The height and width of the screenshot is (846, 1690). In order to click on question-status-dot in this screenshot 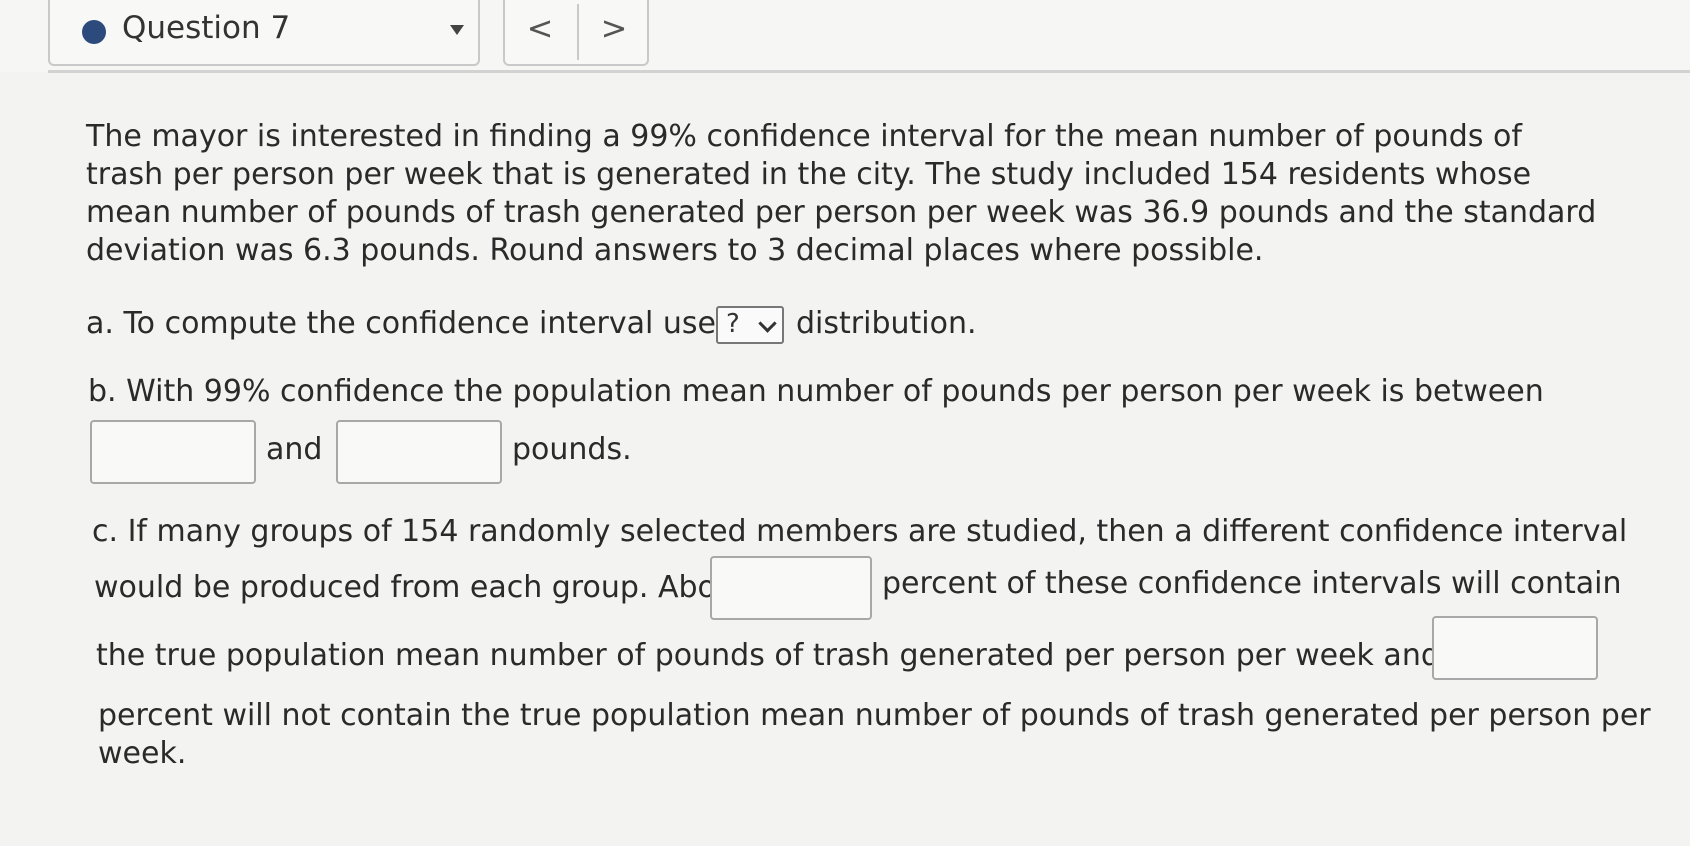, I will do `click(94, 32)`.